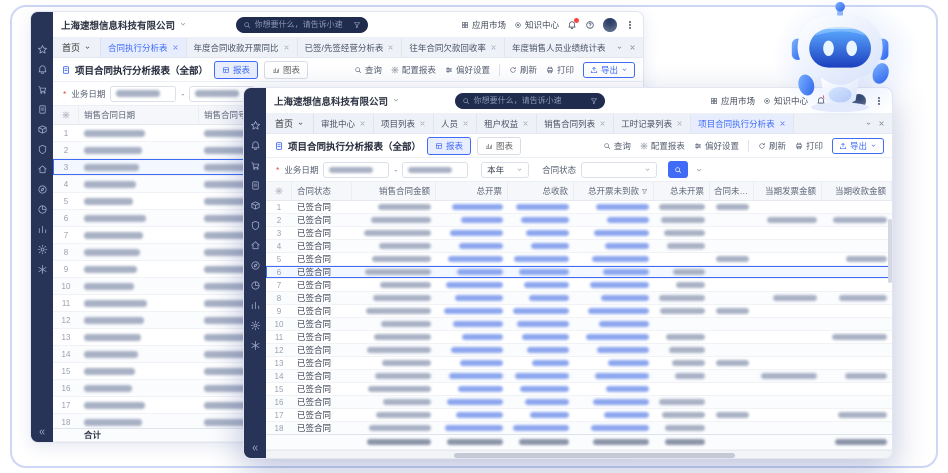 The width and height of the screenshot is (948, 473). What do you see at coordinates (579, 311) in the screenshot?
I see `table-row: 9 已签合同` at bounding box center [579, 311].